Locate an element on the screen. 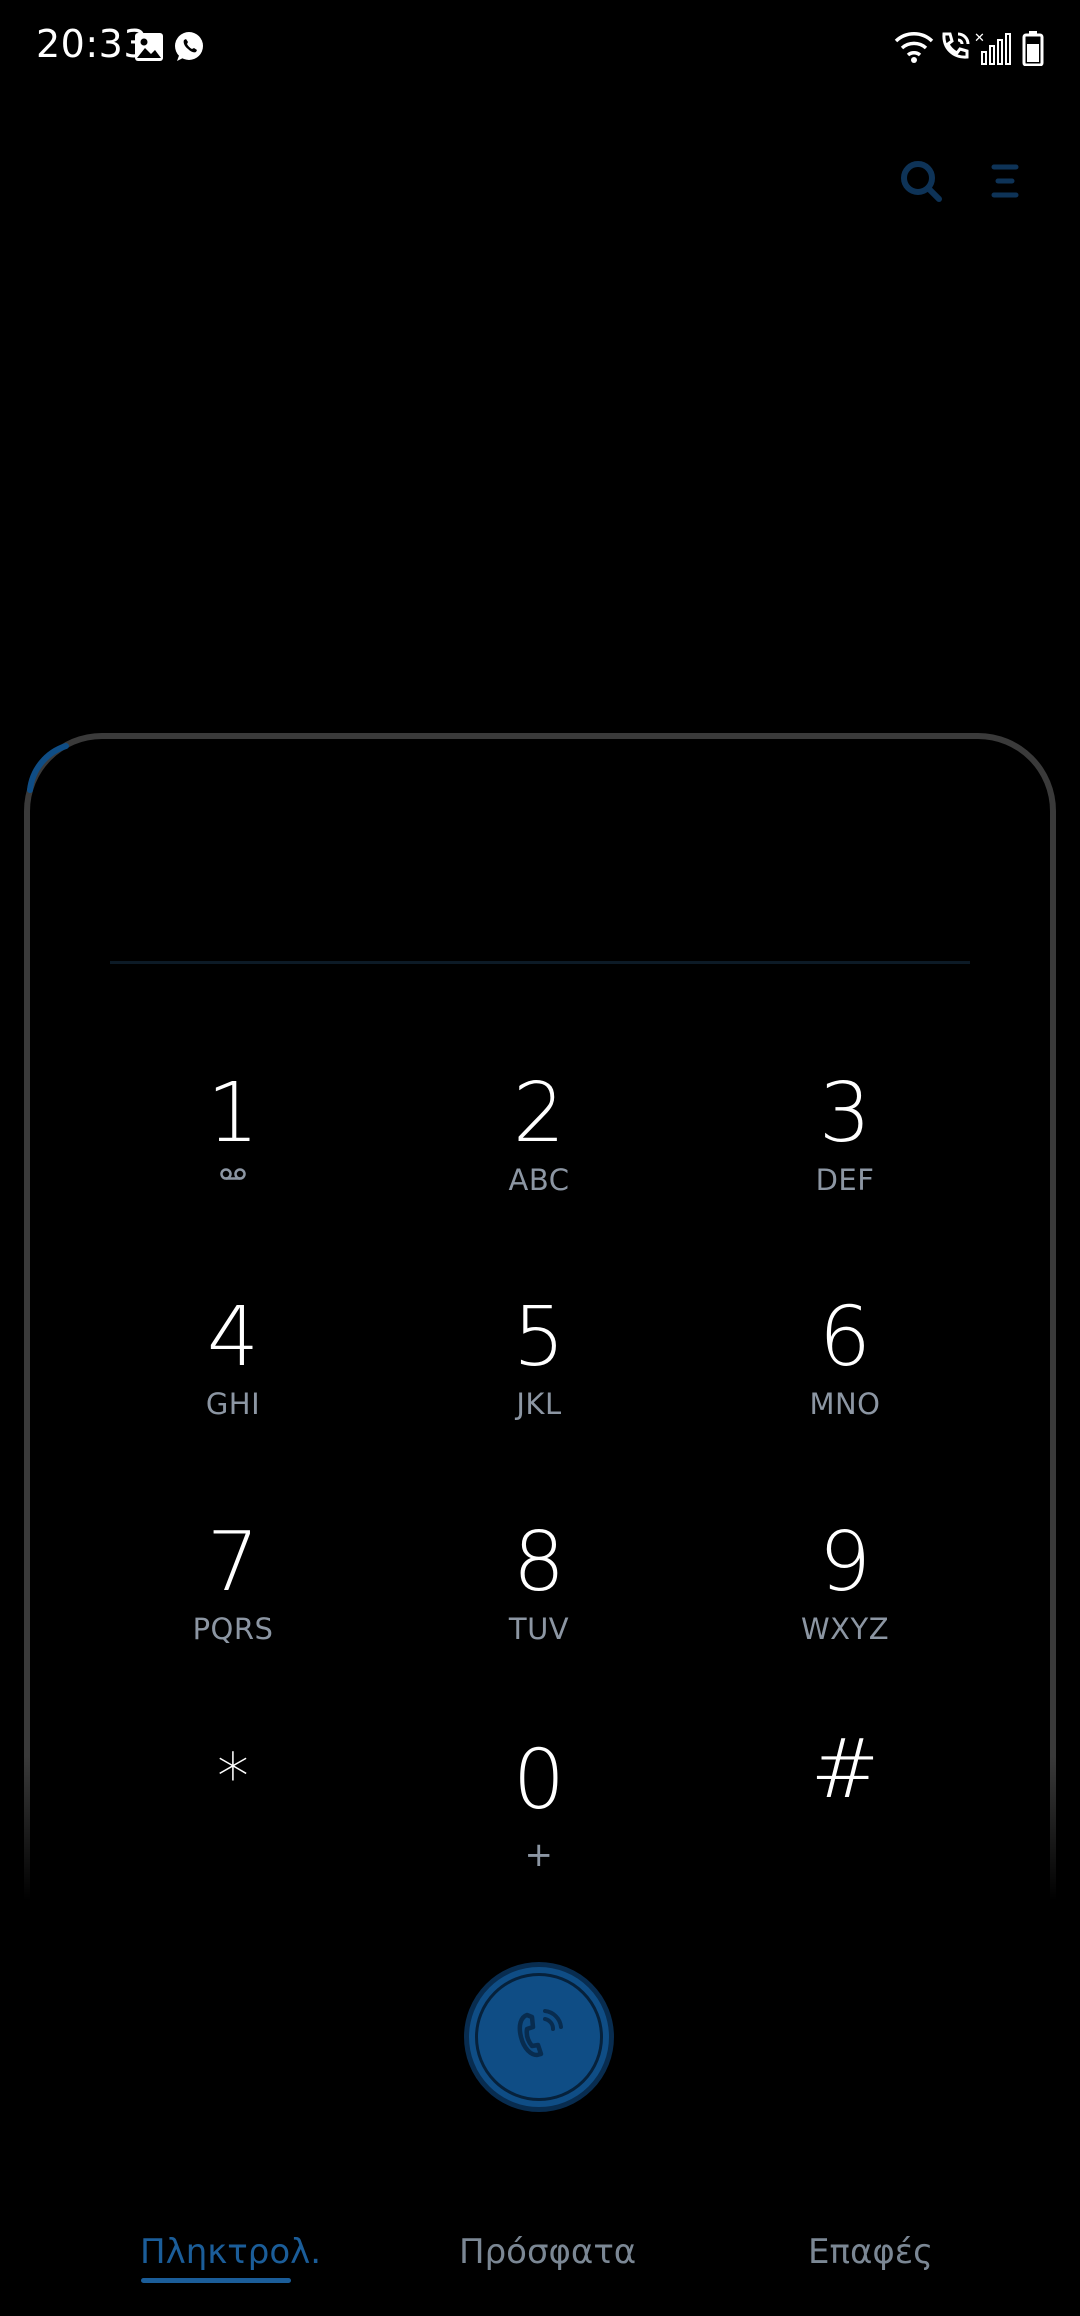  key-hash: # is located at coordinates (845, 1807).